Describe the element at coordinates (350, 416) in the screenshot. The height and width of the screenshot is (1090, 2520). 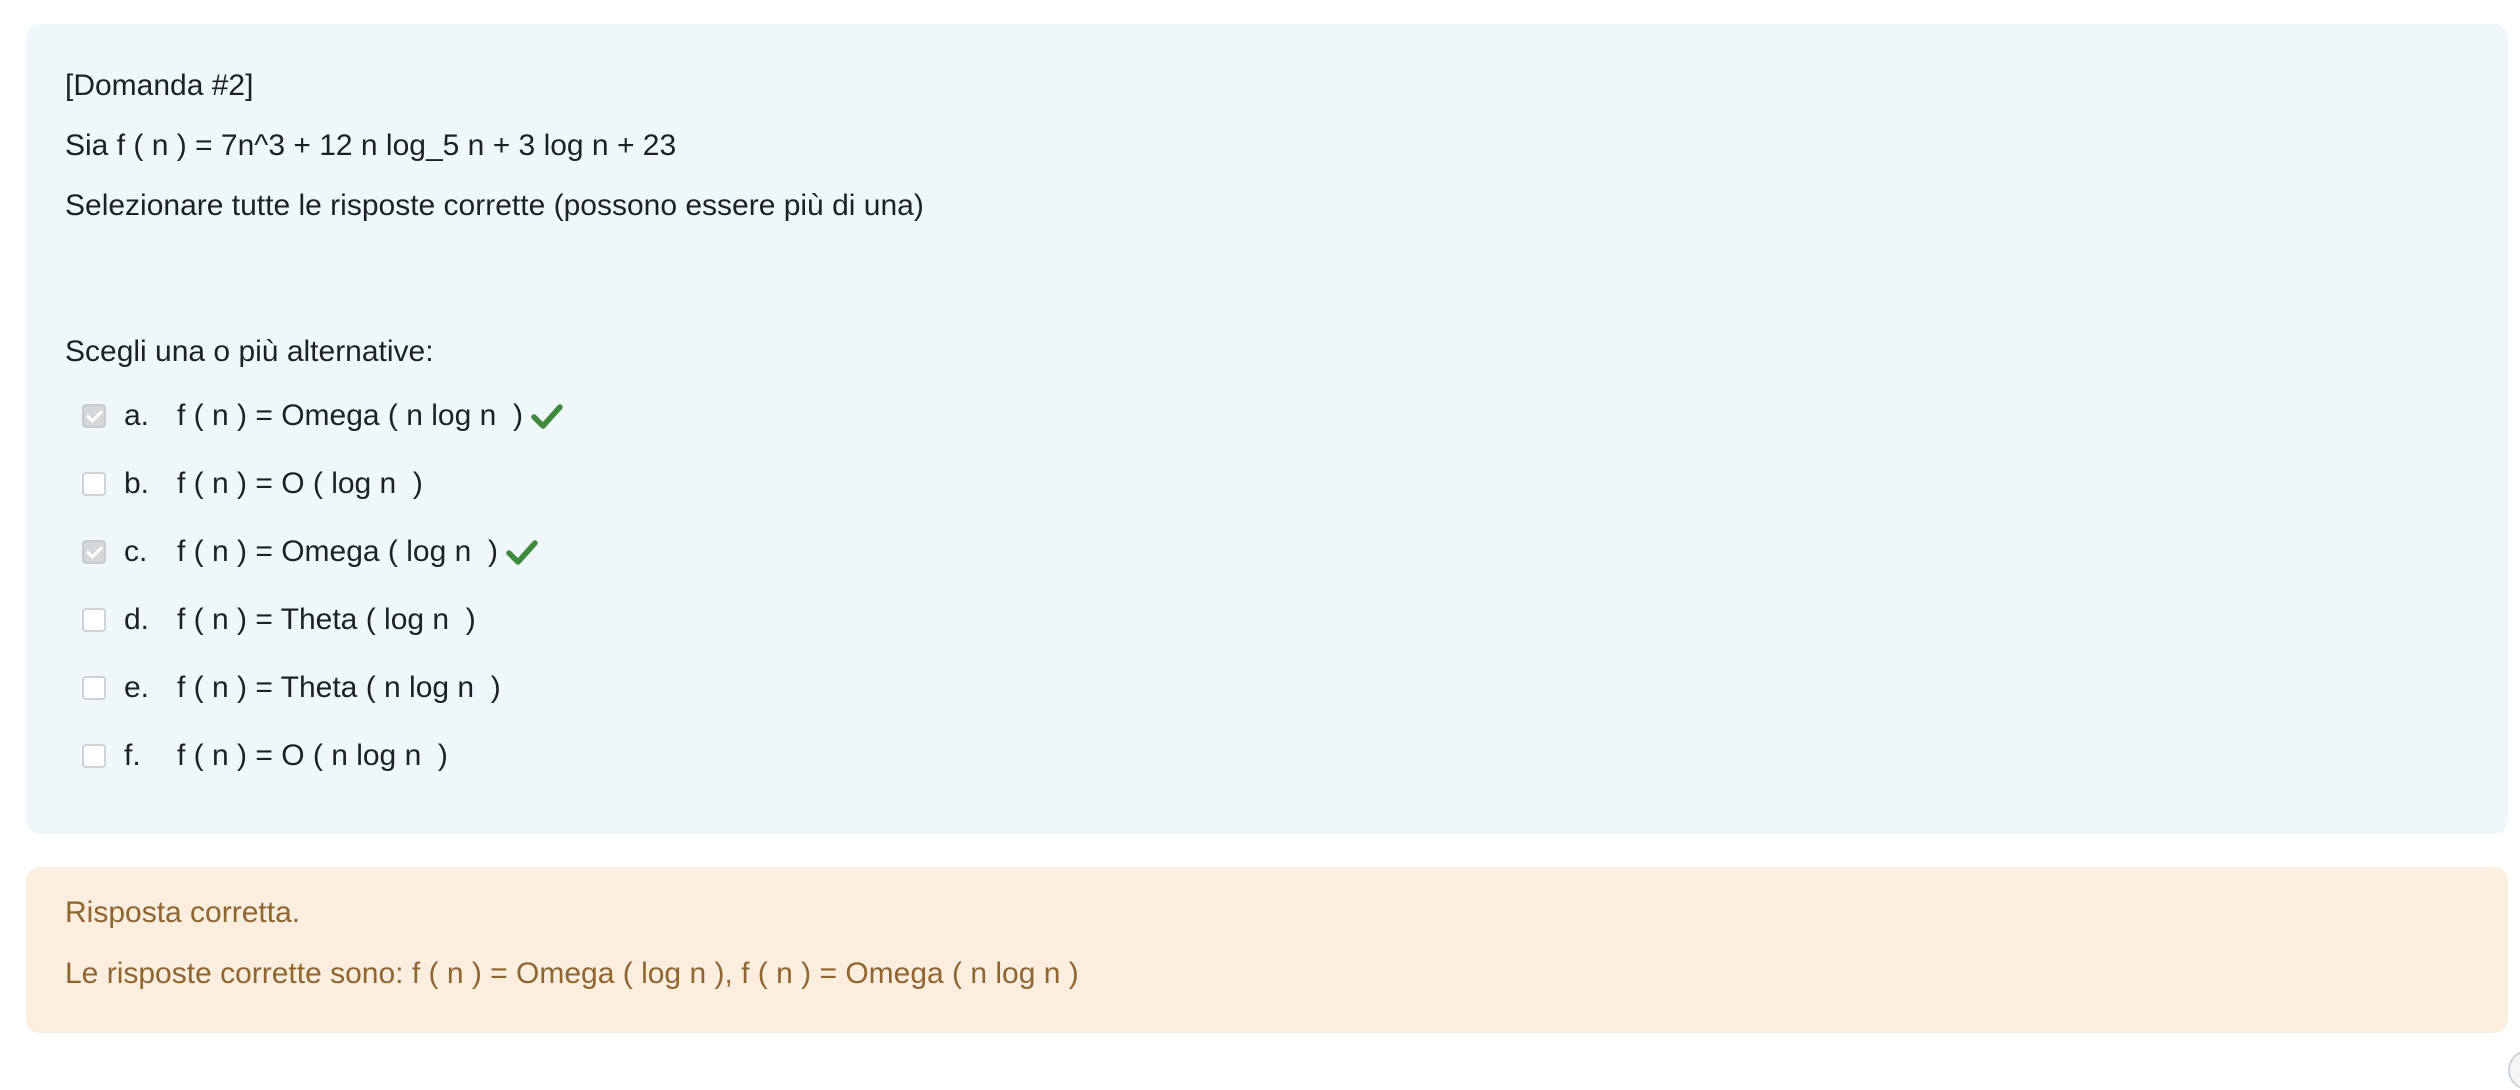
I see `option-text: f ( n ) = Omega ( n log n )` at that location.